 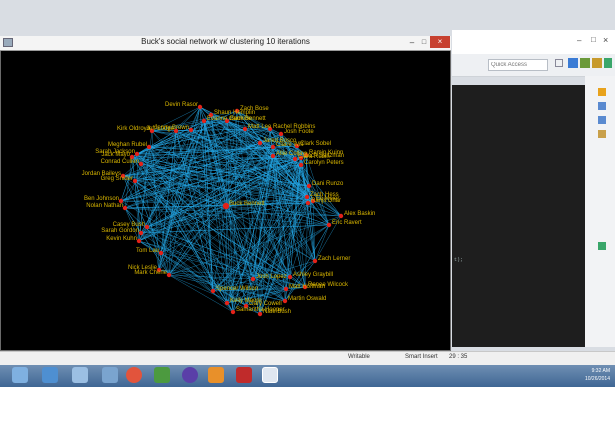 I want to click on close-button: ×, so click(x=440, y=42).